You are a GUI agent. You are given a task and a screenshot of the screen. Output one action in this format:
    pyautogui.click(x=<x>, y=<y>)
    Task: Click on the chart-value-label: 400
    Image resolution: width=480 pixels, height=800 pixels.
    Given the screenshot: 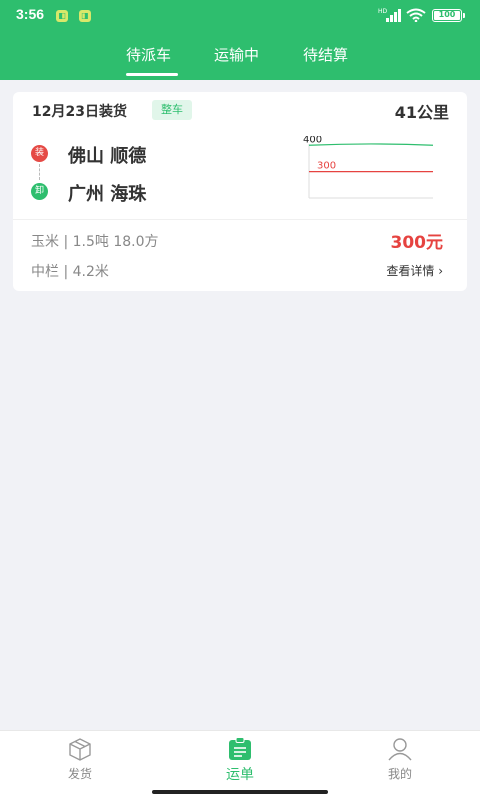 What is the action you would take?
    pyautogui.click(x=312, y=140)
    